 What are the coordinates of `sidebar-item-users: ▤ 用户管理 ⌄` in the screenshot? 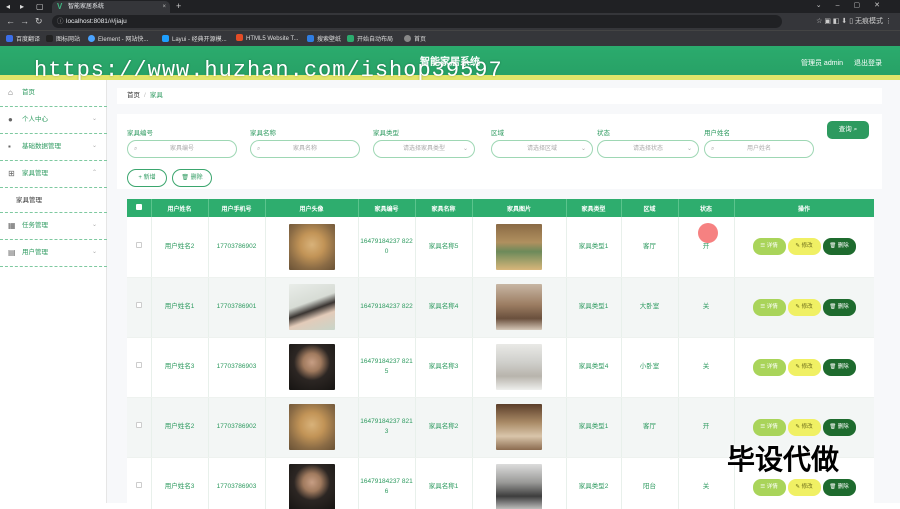 It's located at (53, 253).